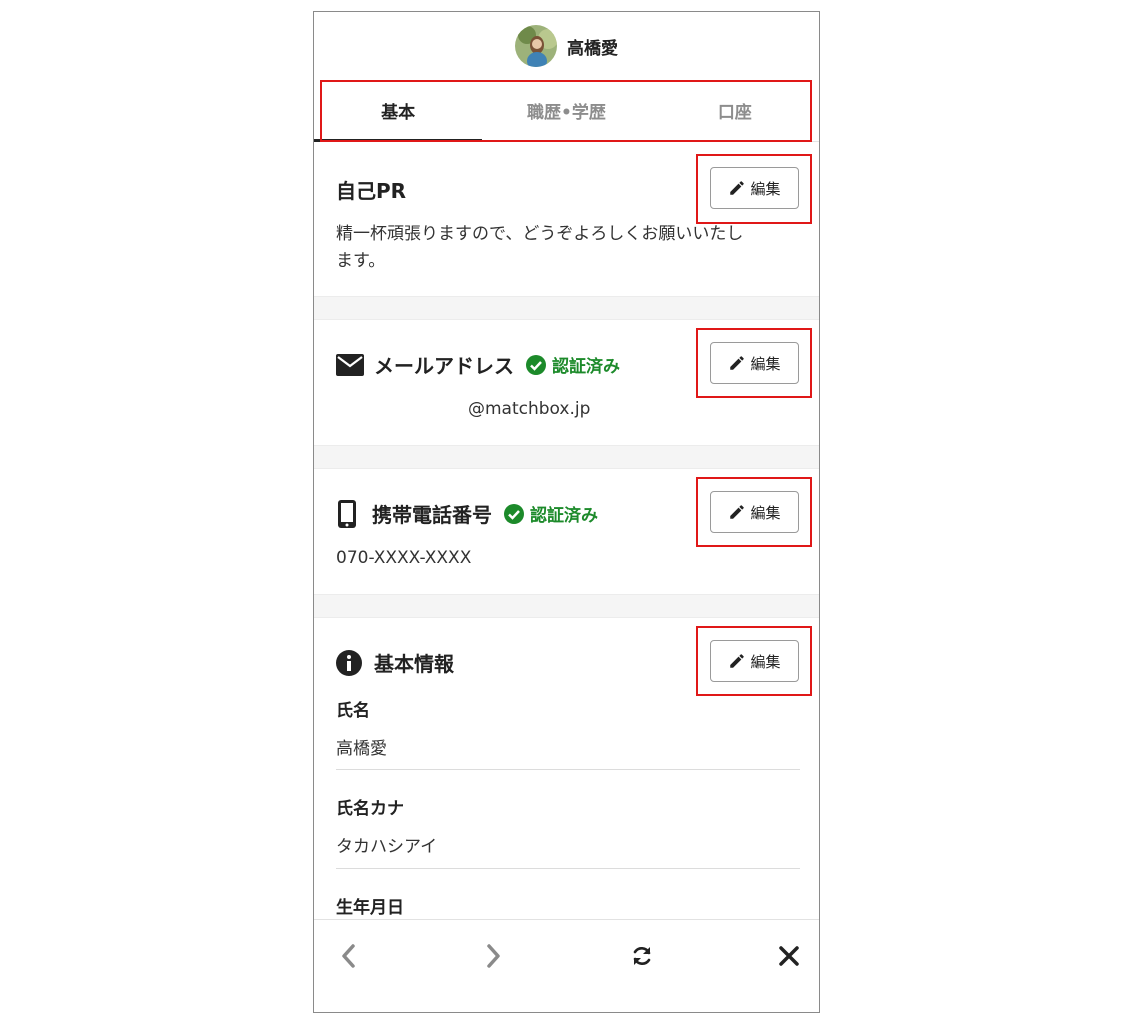 The height and width of the screenshot is (1021, 1134). Describe the element at coordinates (566, 46) in the screenshot. I see `profile-header: 高橋愛` at that location.